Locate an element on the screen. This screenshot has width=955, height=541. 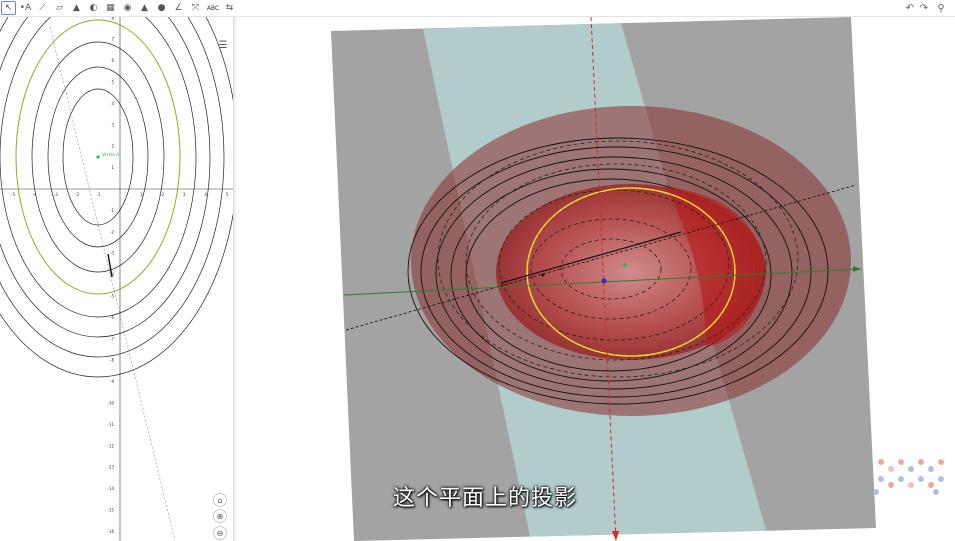
y-tick-label: -6 is located at coordinates (112, 317).